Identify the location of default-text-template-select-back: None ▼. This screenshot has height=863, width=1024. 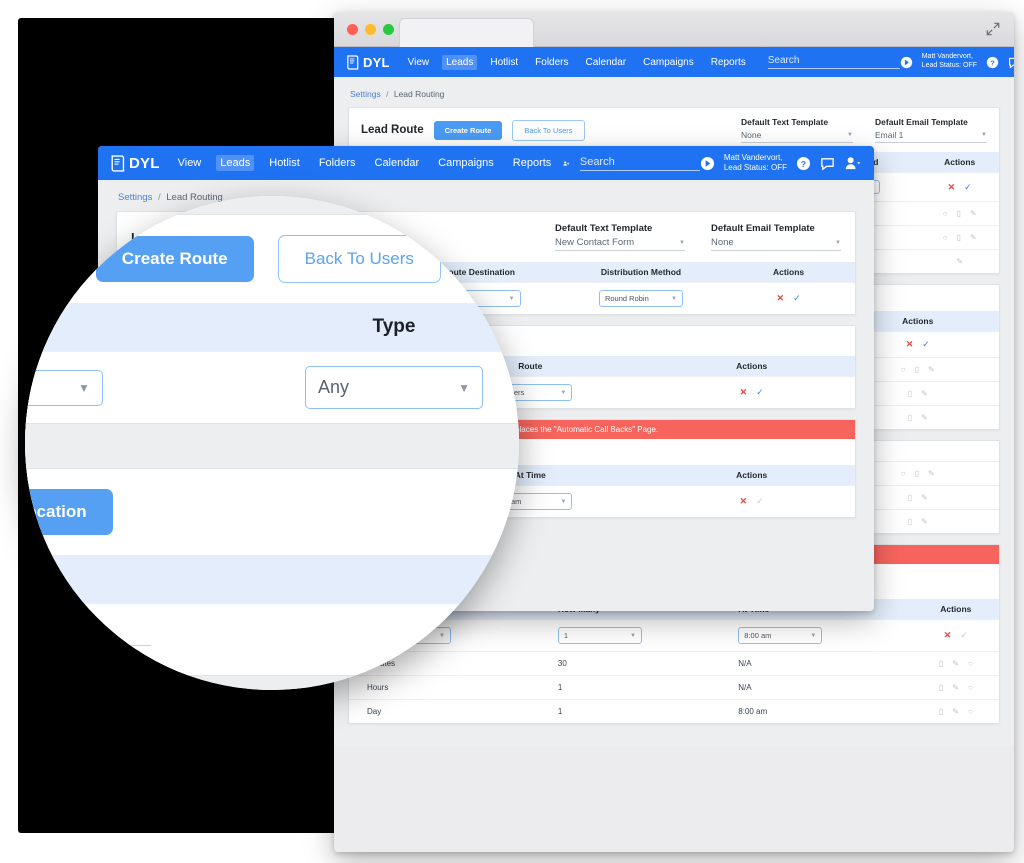
(797, 136).